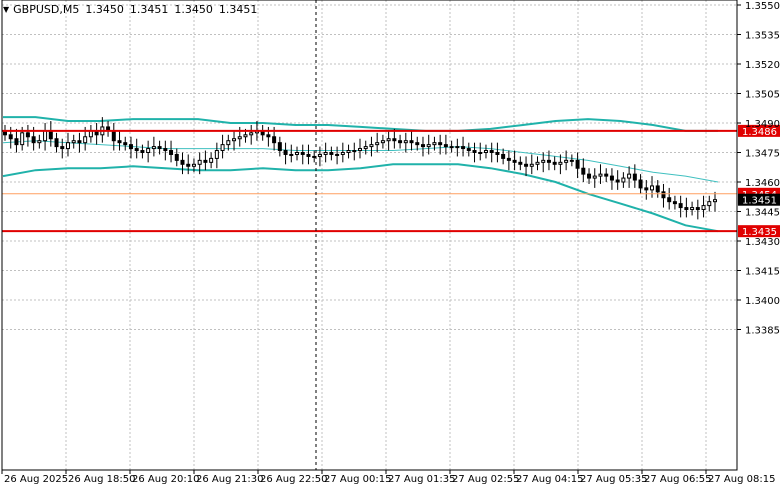 The image size is (781, 489). I want to click on x-tick-label: 27 Aug 00:15, so click(357, 479).